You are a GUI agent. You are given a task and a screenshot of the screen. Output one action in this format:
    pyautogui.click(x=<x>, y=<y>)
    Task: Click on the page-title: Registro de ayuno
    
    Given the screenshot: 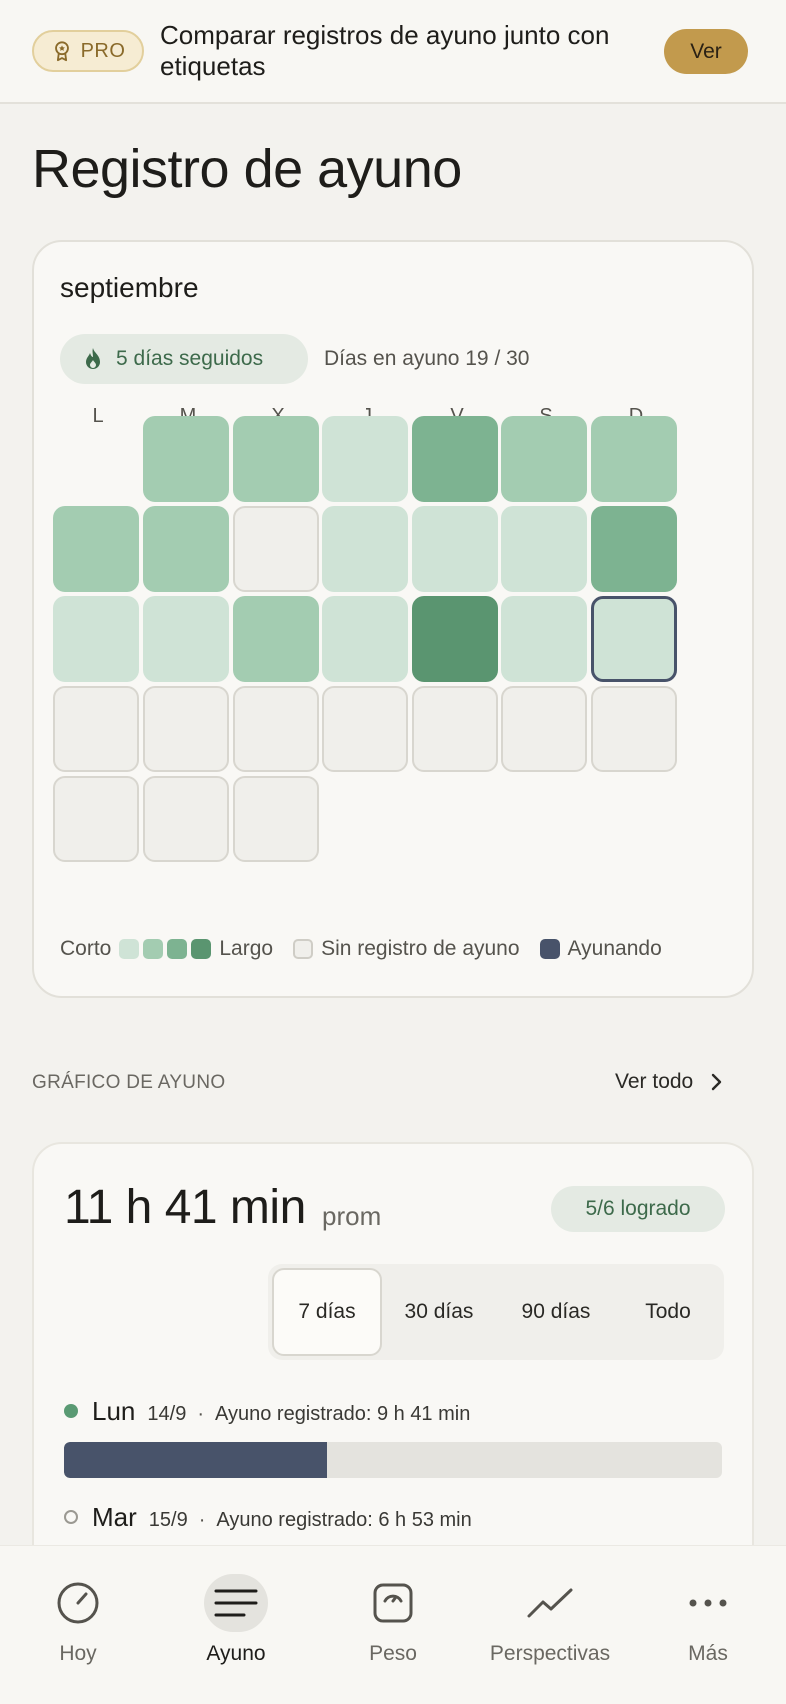 What is the action you would take?
    pyautogui.click(x=247, y=169)
    